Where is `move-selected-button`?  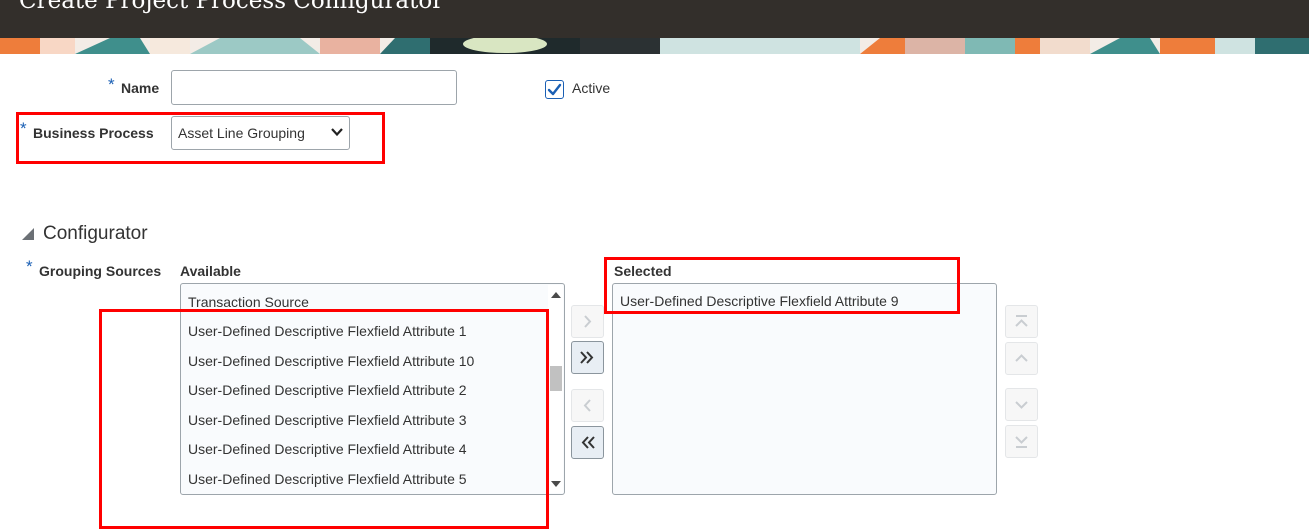
move-selected-button is located at coordinates (587, 321).